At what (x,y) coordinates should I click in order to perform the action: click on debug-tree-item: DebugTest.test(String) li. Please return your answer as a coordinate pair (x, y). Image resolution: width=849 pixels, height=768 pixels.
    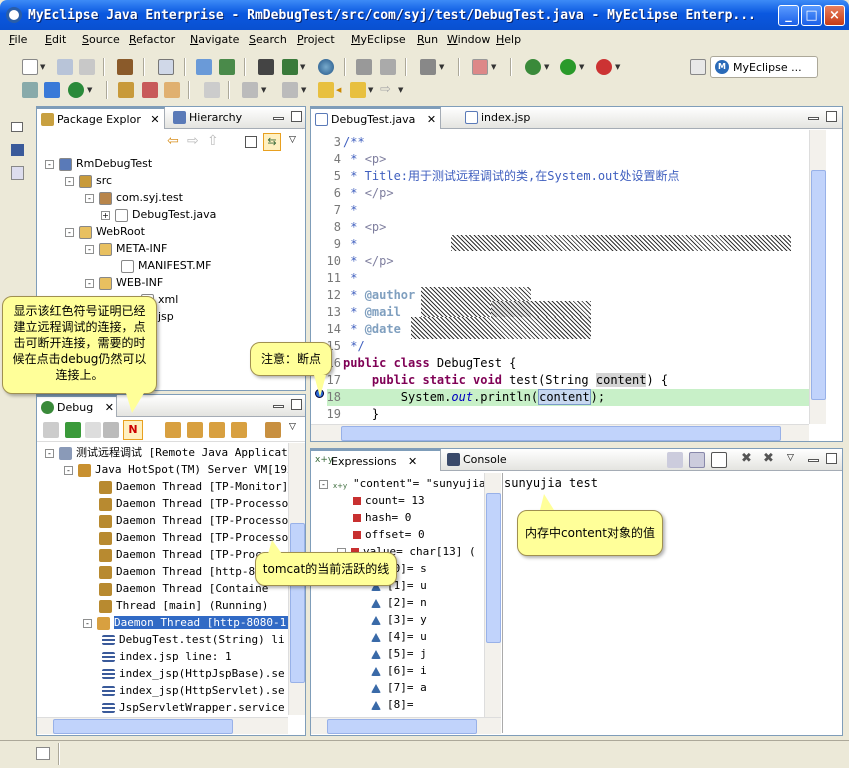
    Looking at the image, I should click on (193, 639).